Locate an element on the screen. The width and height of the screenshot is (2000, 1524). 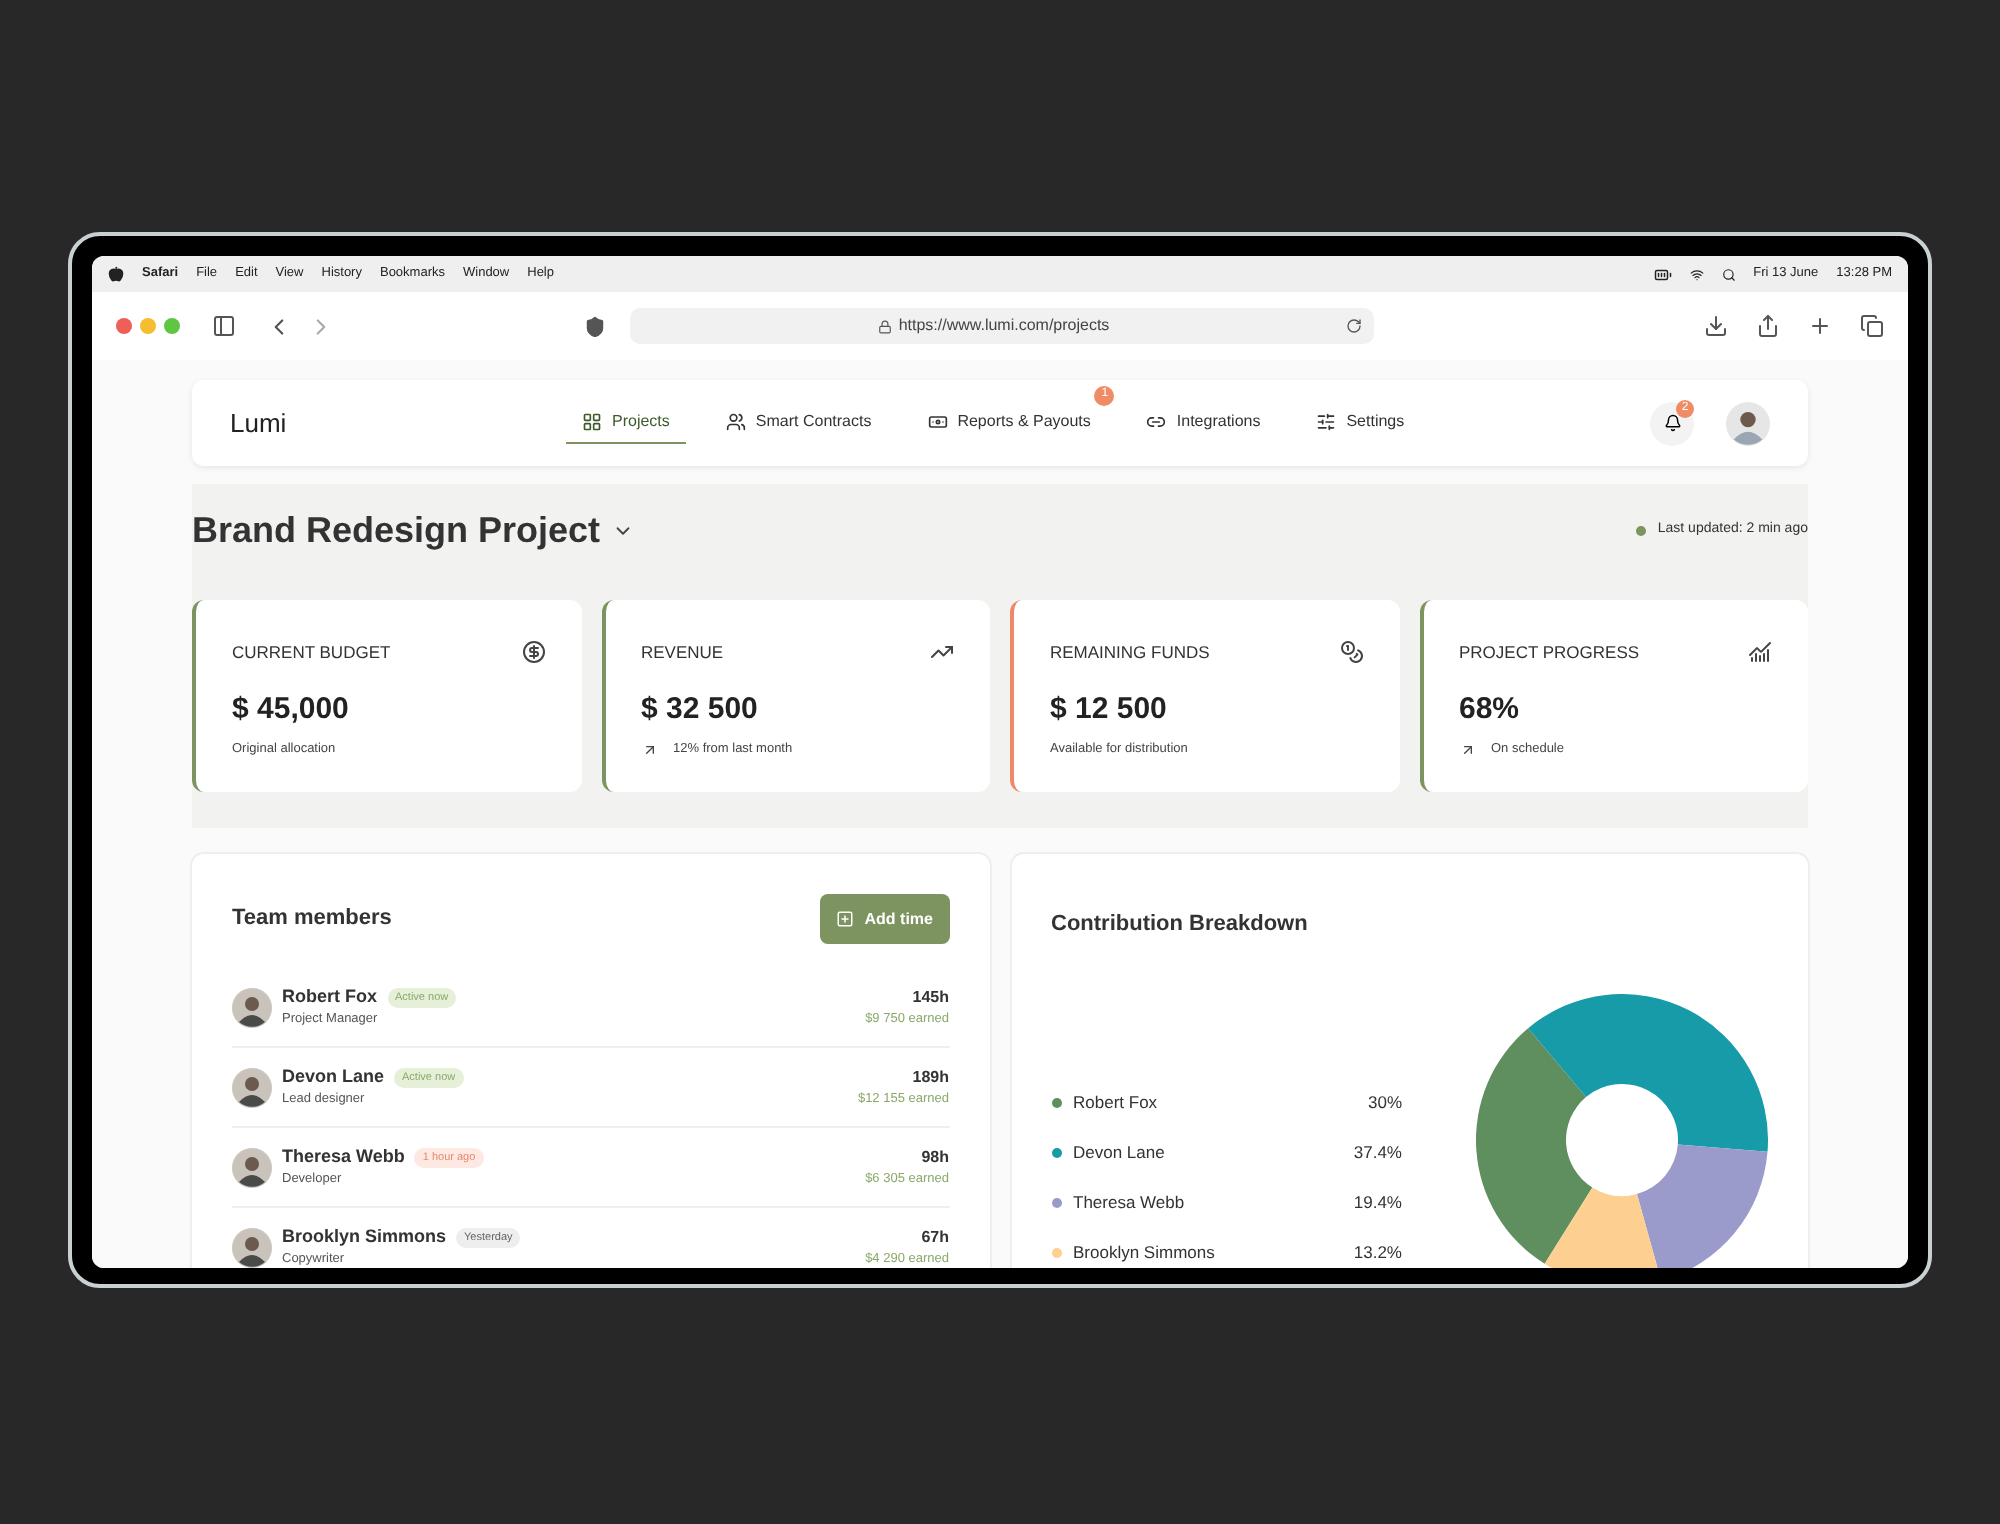
apple-icon is located at coordinates (116, 274).